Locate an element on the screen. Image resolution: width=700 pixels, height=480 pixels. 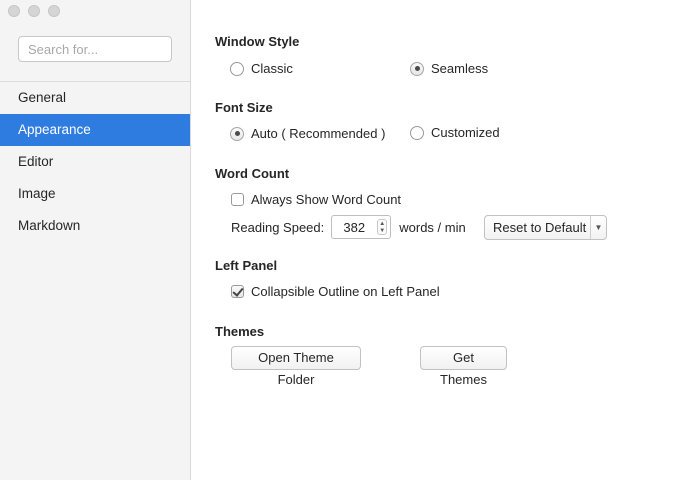
auto-radio is located at coordinates (237, 133).